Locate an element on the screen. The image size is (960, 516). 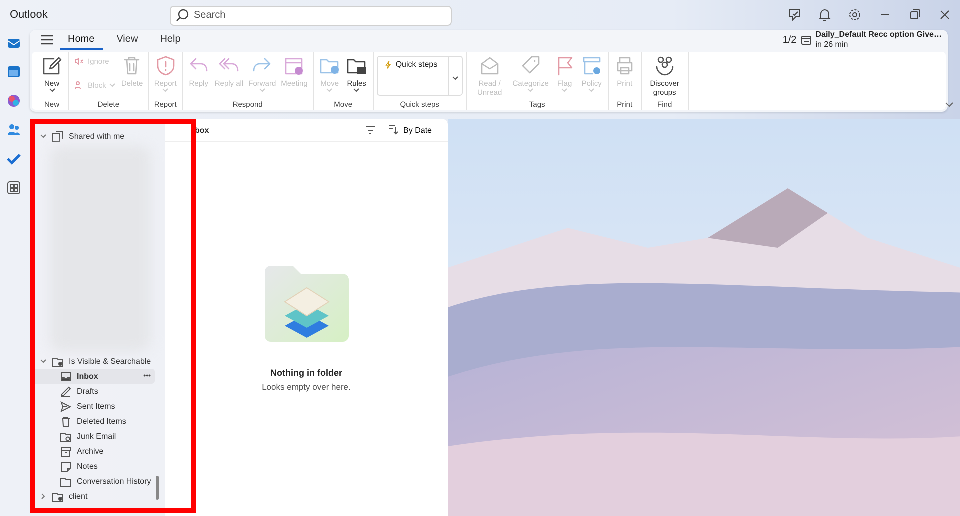
folder-item: Drafts is located at coordinates (92, 391).